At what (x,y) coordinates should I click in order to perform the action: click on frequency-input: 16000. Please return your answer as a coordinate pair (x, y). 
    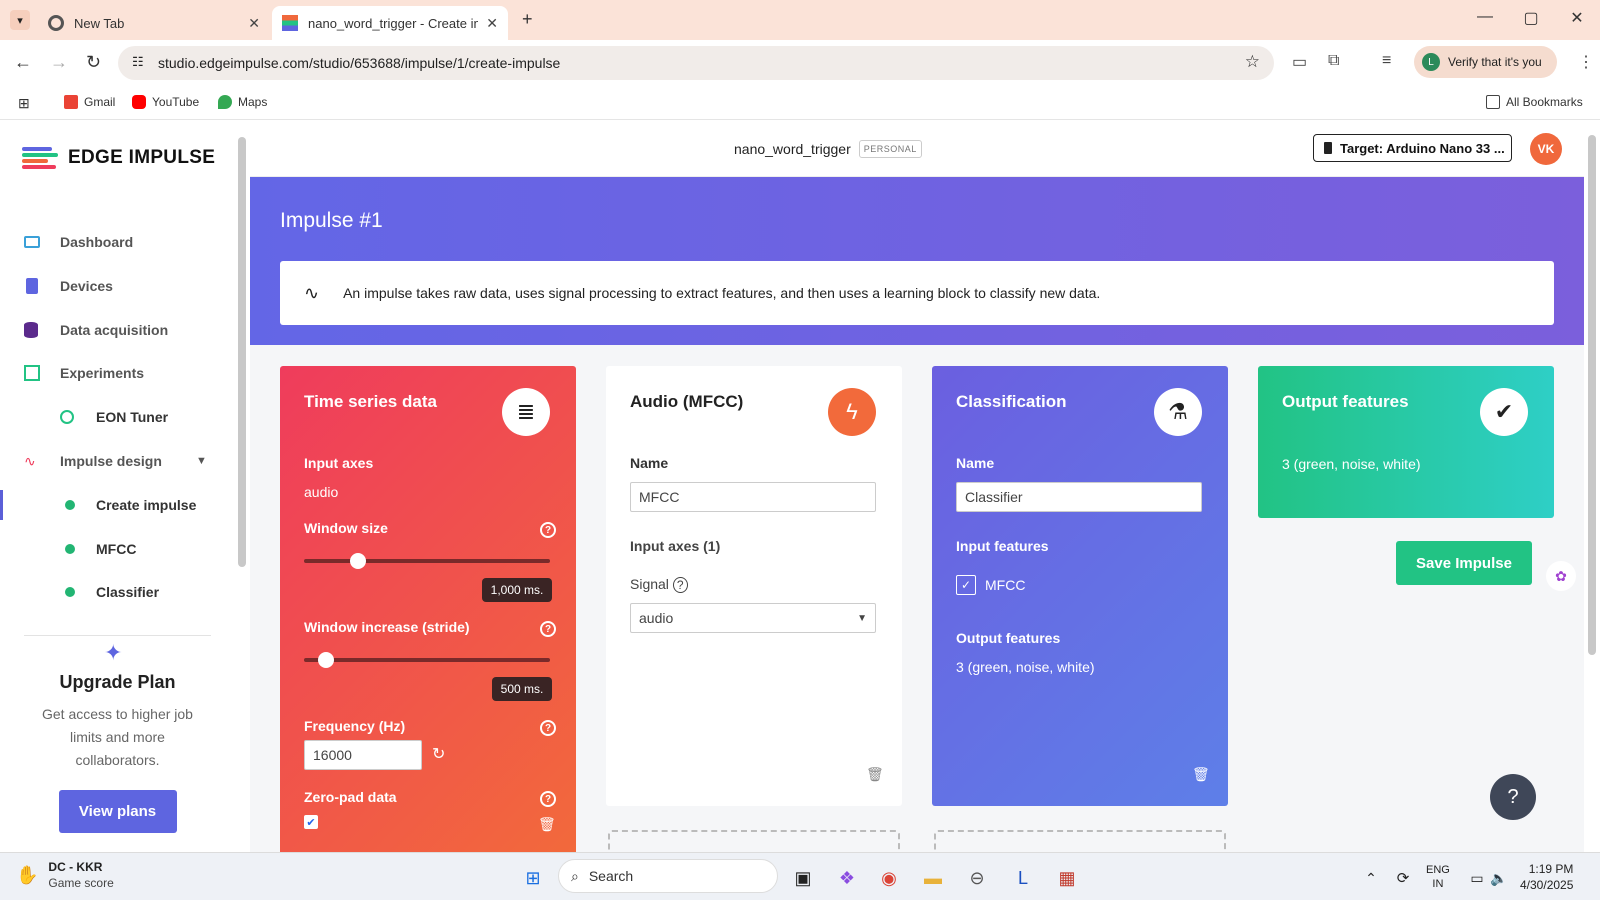
    Looking at the image, I should click on (363, 755).